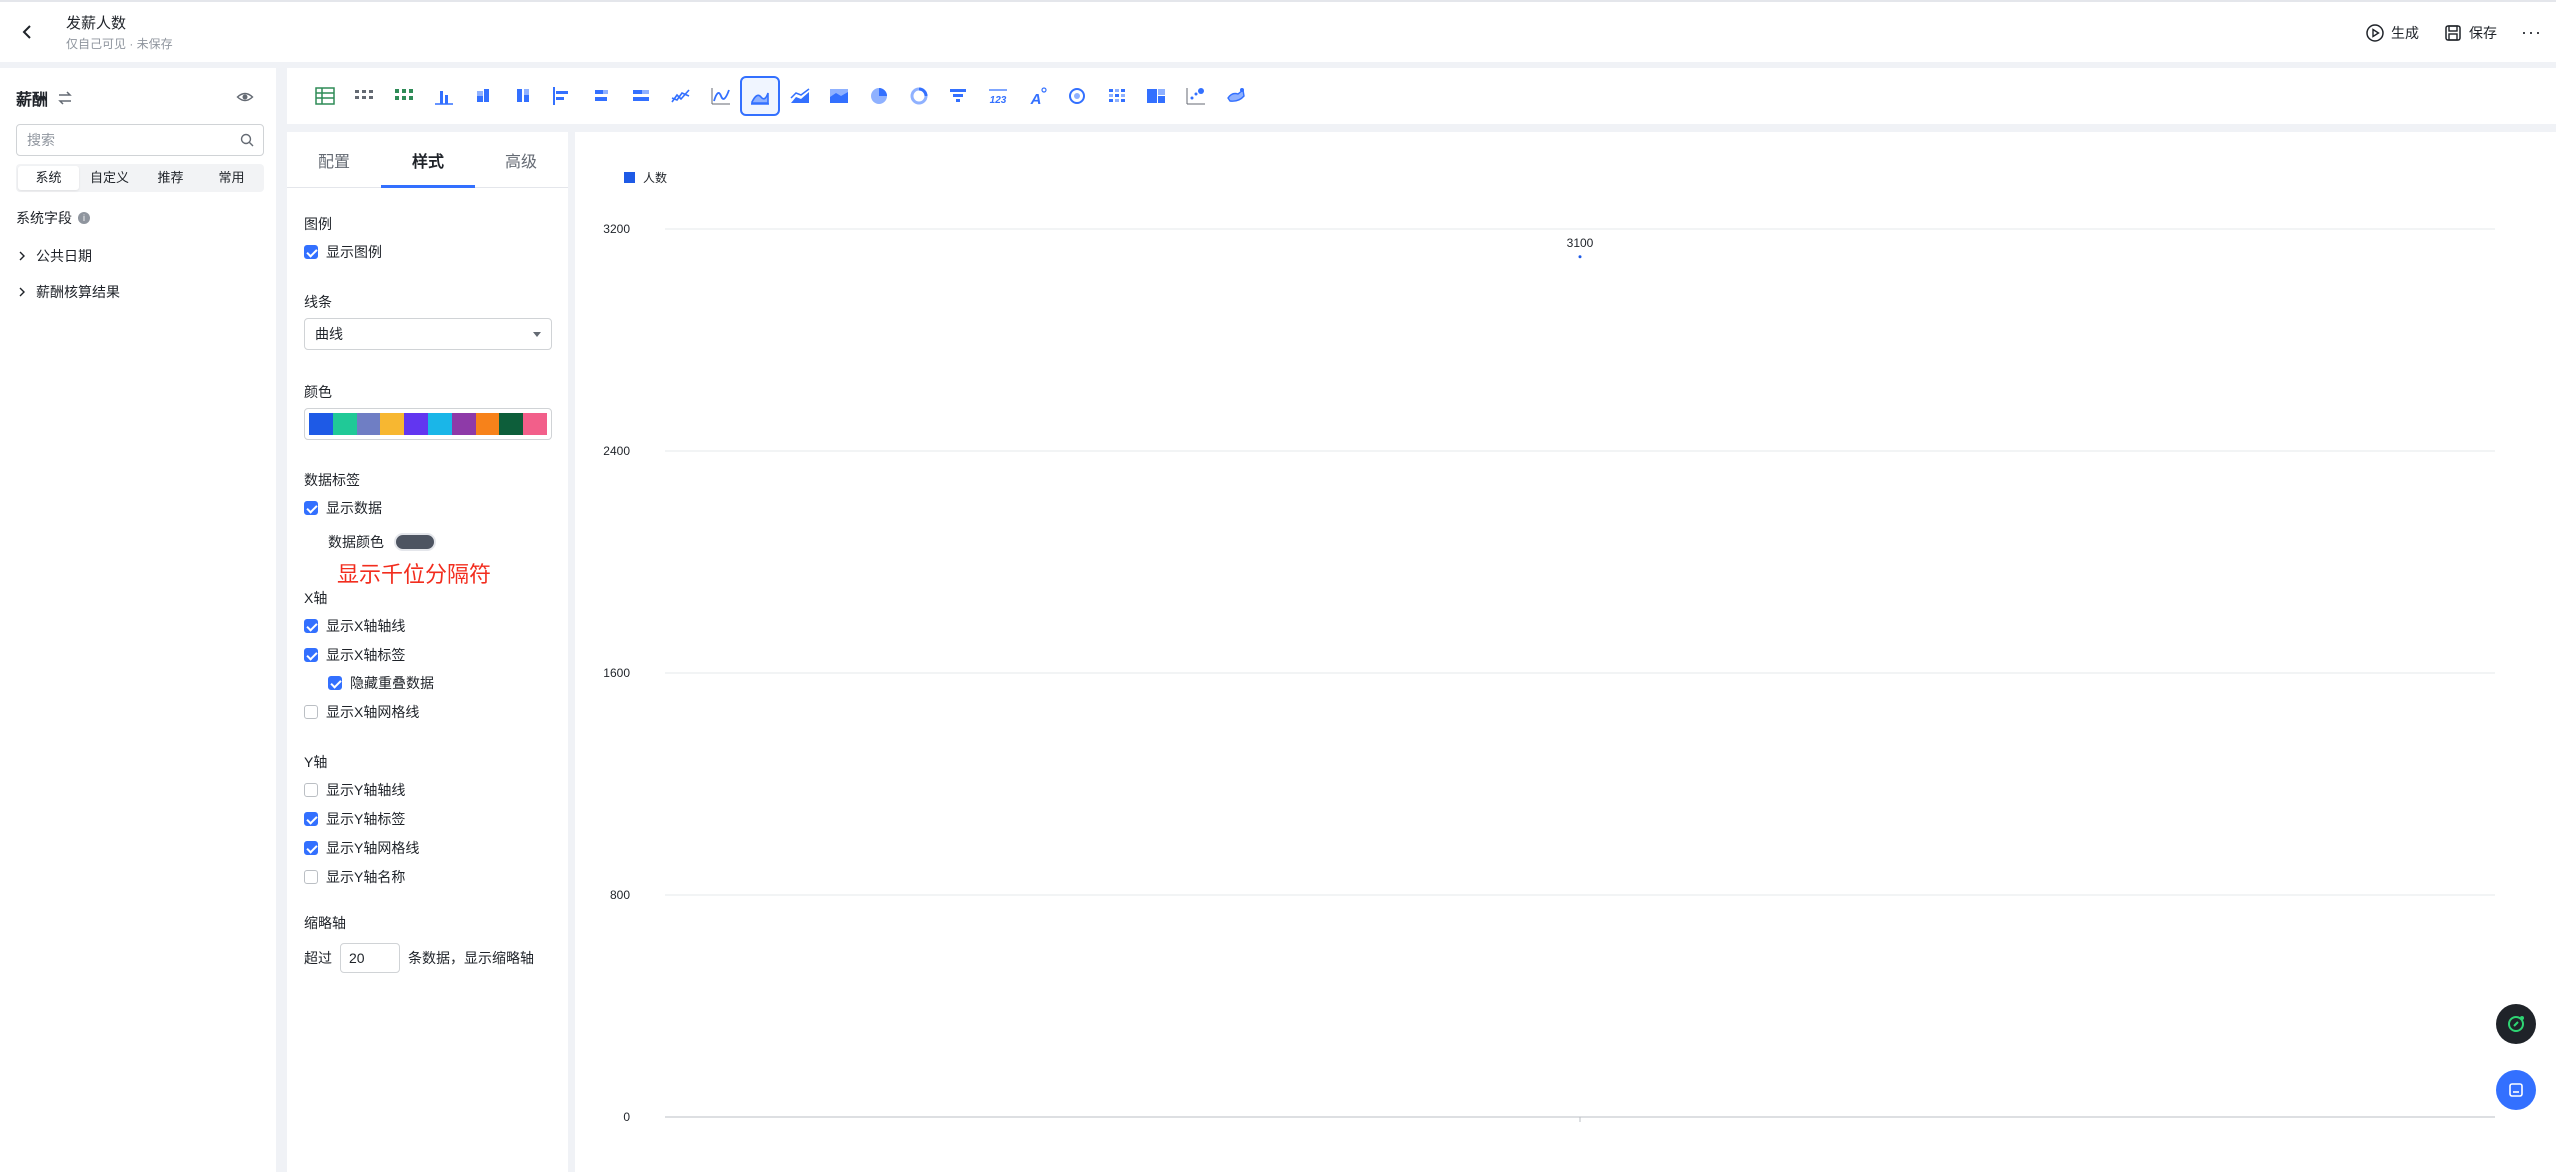 The height and width of the screenshot is (1172, 2556). What do you see at coordinates (354, 626) in the screenshot?
I see `x-axis-option-0: 显示X轴轴线` at bounding box center [354, 626].